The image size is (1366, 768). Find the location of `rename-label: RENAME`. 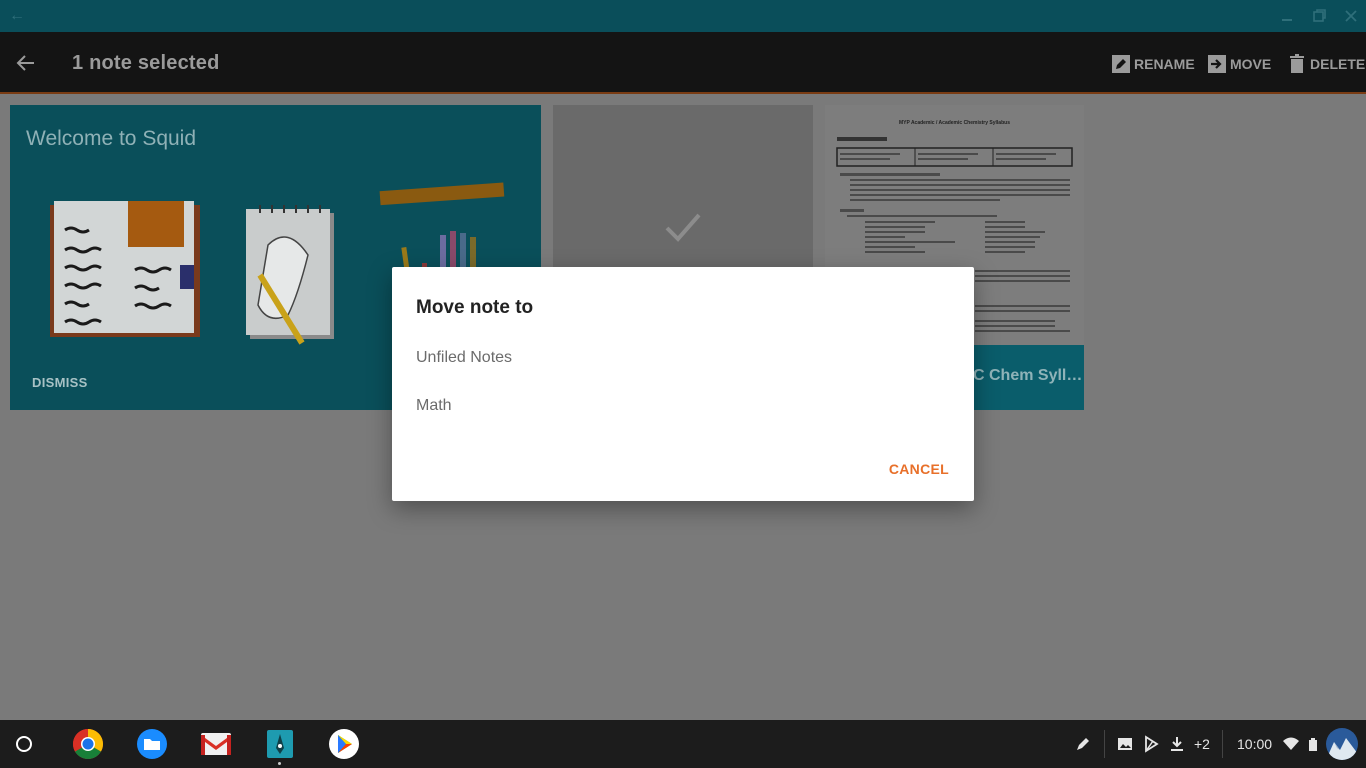

rename-label: RENAME is located at coordinates (1164, 64).